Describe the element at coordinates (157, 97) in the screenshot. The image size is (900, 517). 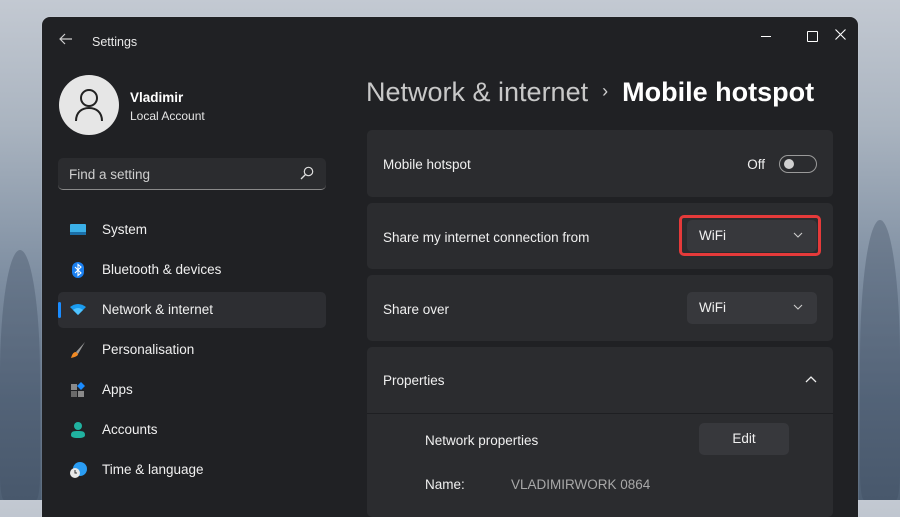
I see `user-name: Vladimir` at that location.